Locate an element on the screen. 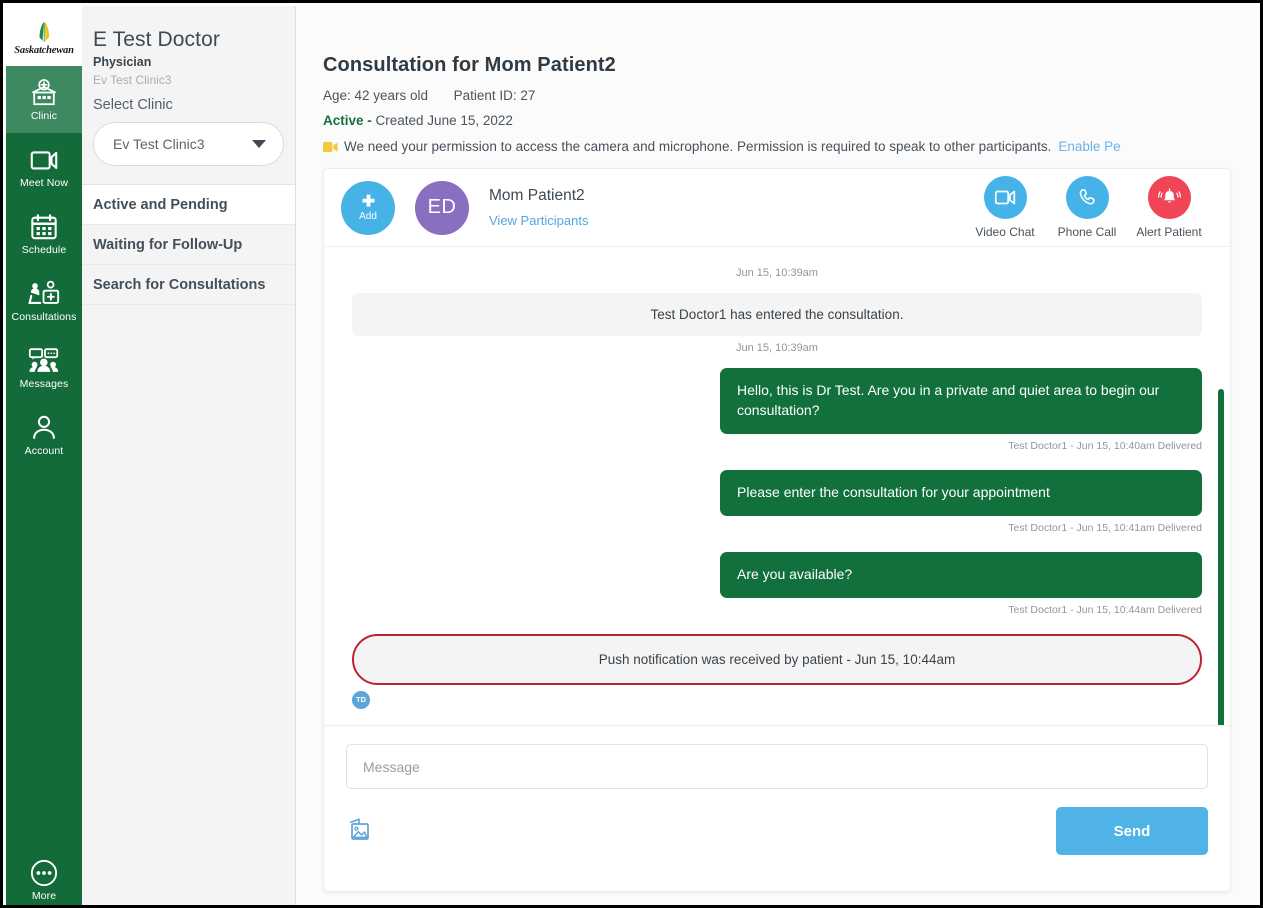  nav-item-more: More is located at coordinates (44, 880).